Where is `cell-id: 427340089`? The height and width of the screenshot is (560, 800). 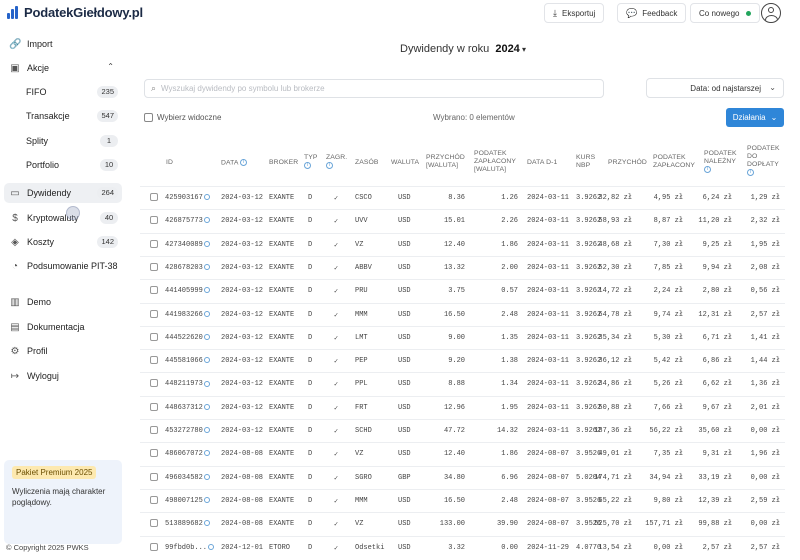 cell-id: 427340089 is located at coordinates (187, 245).